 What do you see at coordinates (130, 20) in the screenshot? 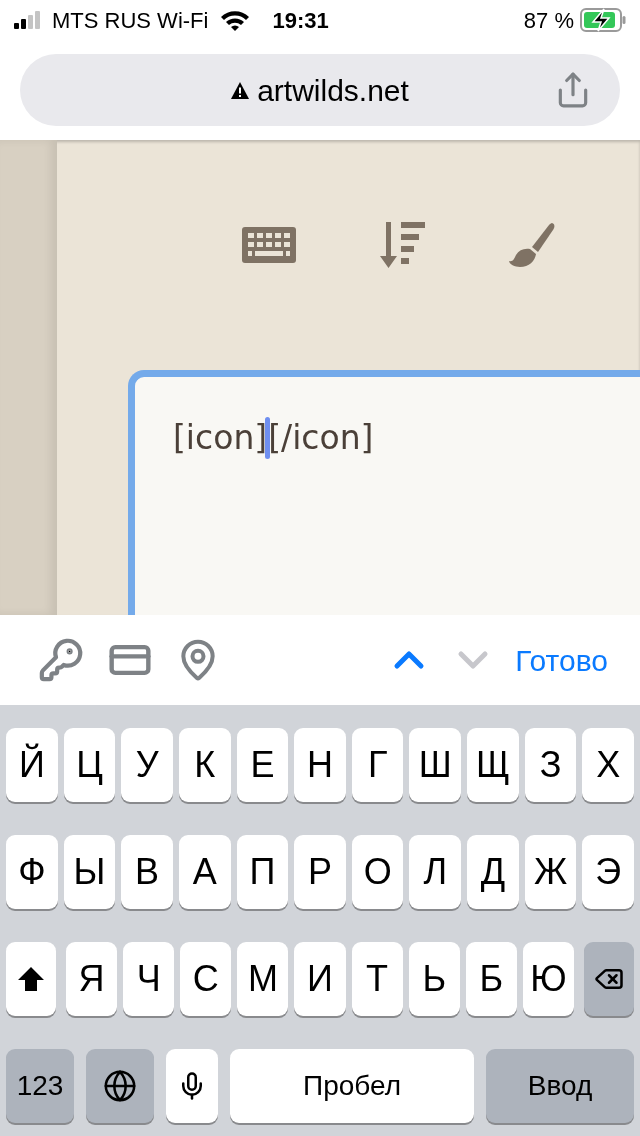
I see `carrier-name: MTS RUS Wi-Fi` at bounding box center [130, 20].